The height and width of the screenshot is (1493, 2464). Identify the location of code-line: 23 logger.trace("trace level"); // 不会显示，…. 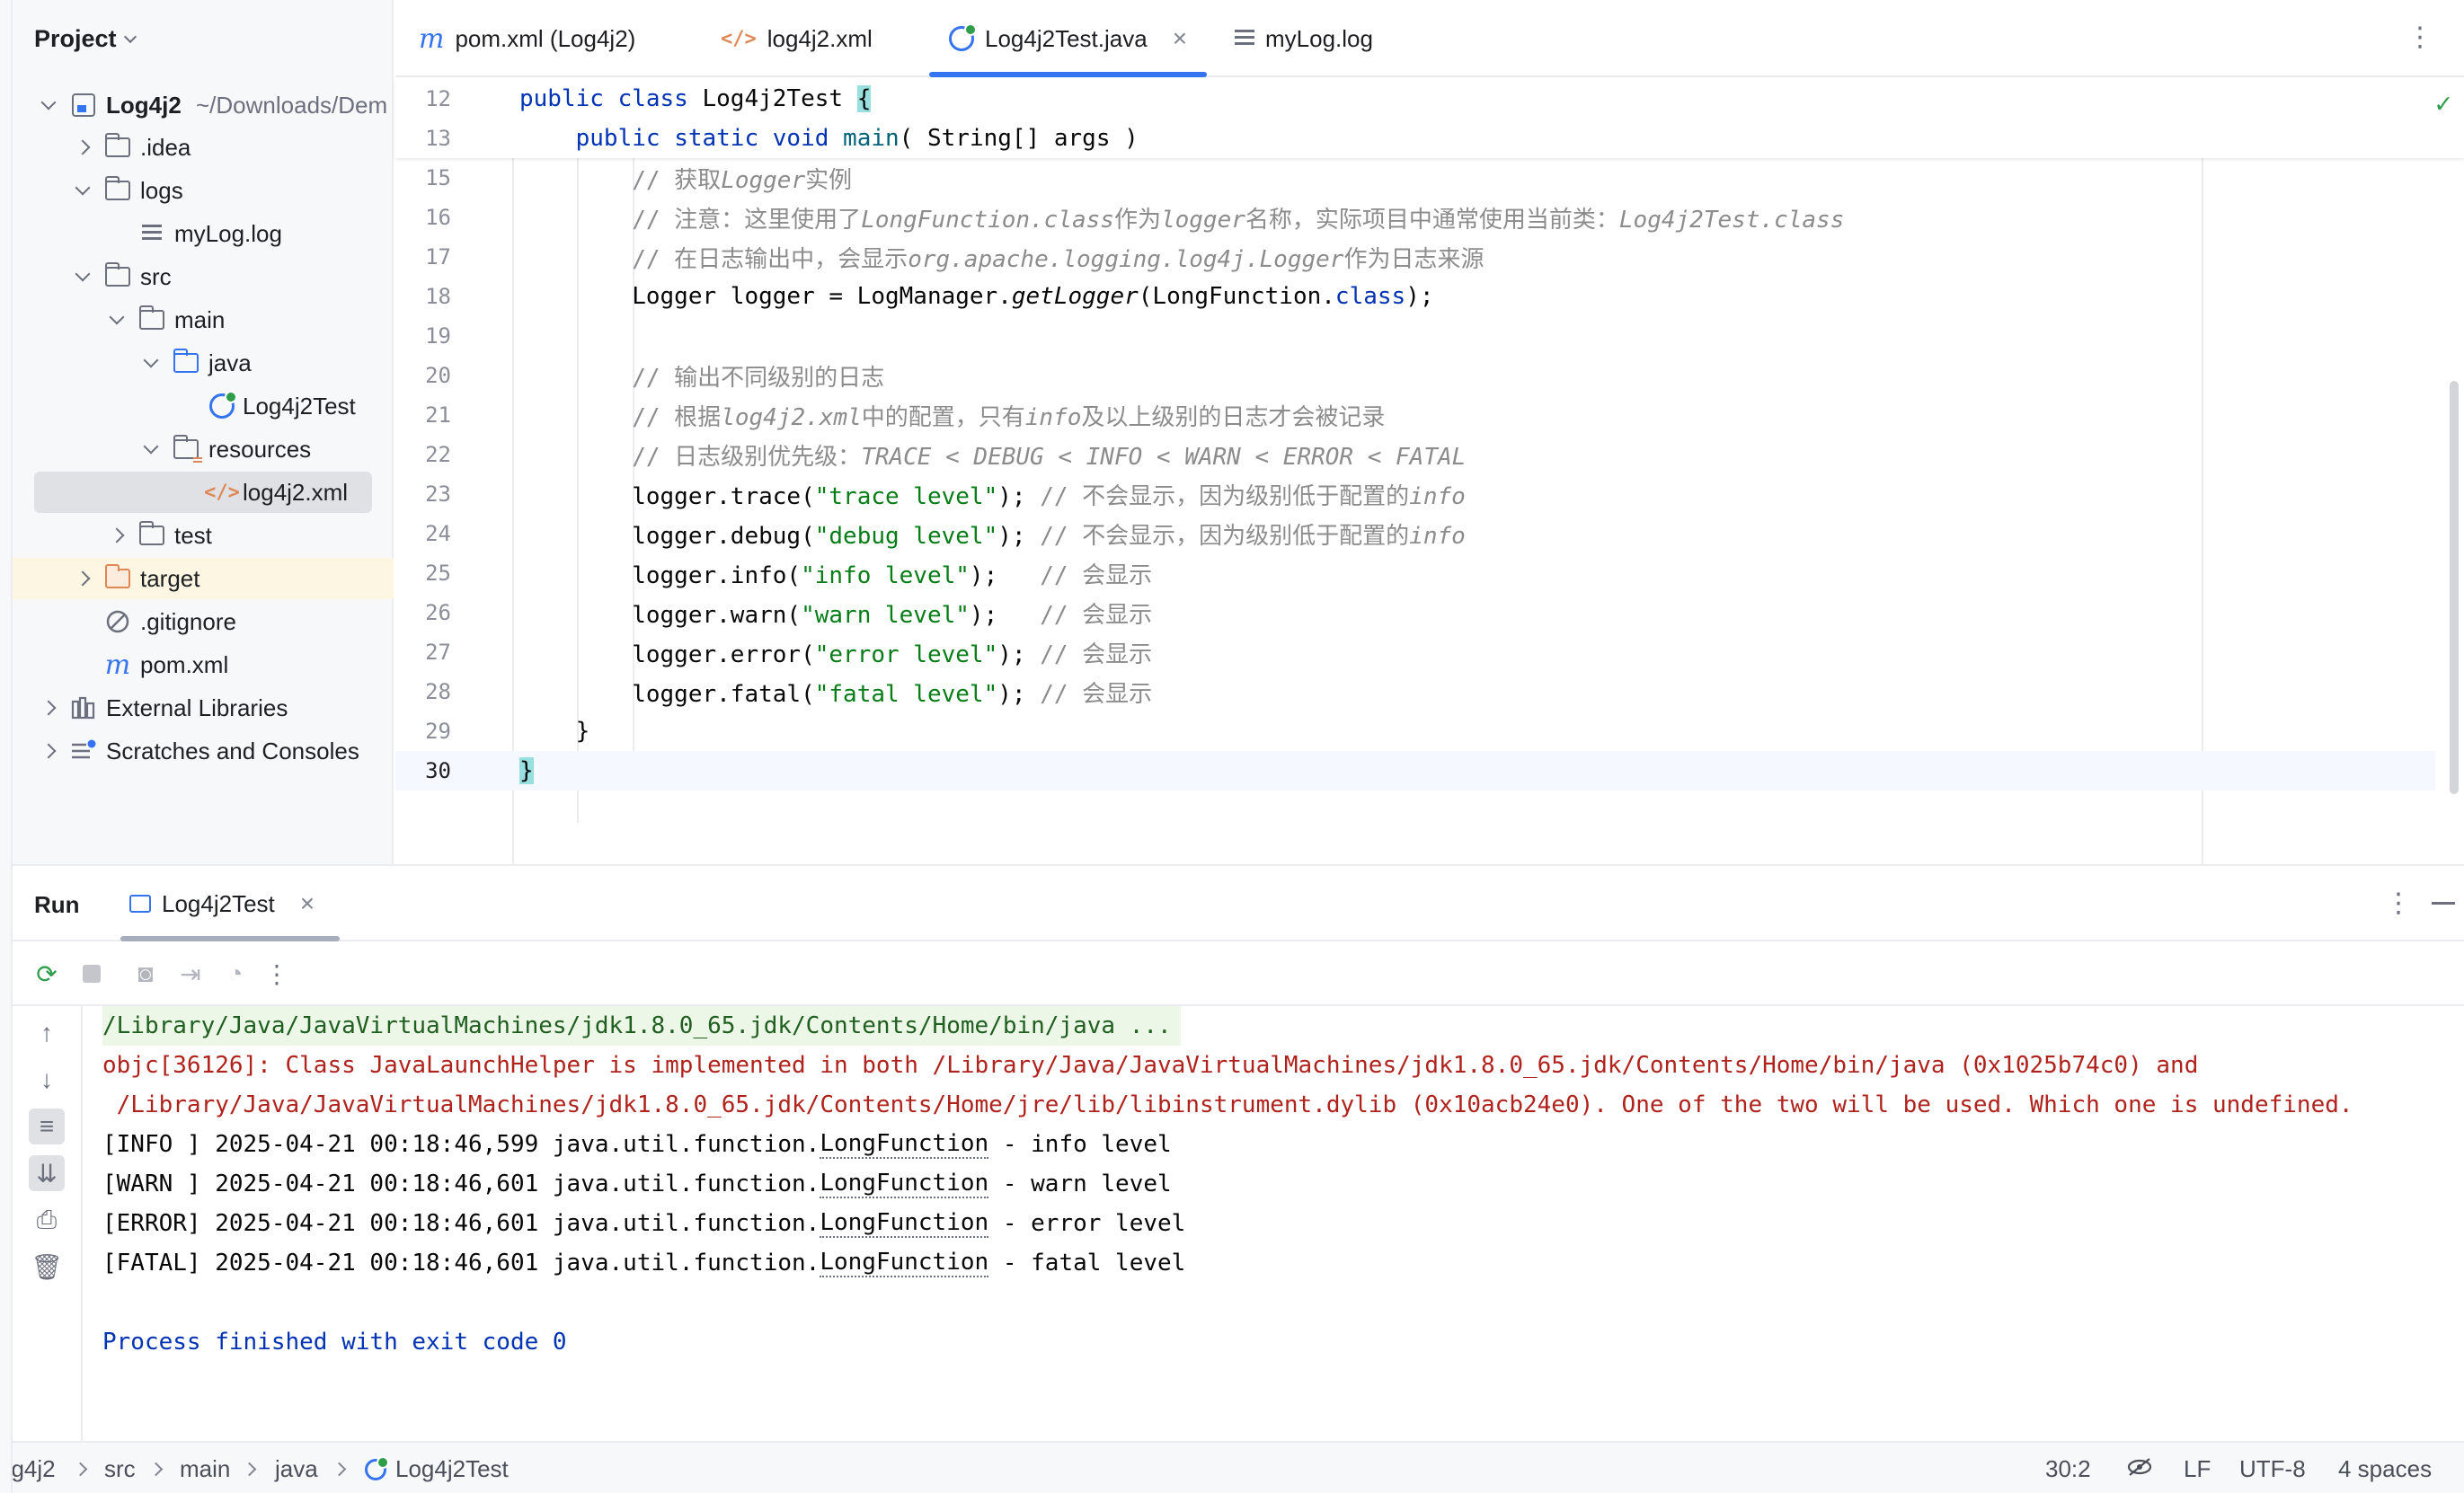
(1415, 494).